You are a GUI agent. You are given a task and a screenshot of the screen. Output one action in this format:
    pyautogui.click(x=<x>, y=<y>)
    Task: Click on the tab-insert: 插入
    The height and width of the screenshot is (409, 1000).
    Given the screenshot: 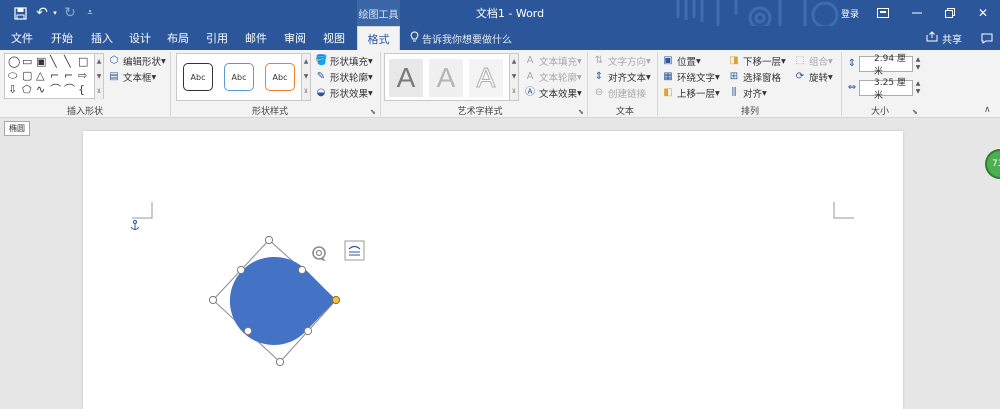 What is the action you would take?
    pyautogui.click(x=102, y=38)
    